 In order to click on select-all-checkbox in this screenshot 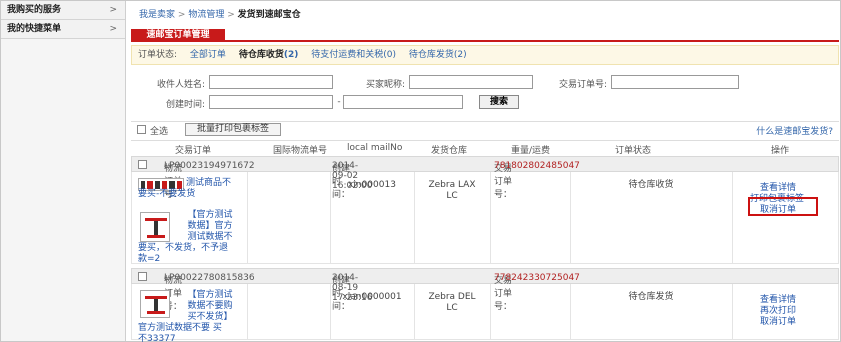, I will do `click(141, 129)`.